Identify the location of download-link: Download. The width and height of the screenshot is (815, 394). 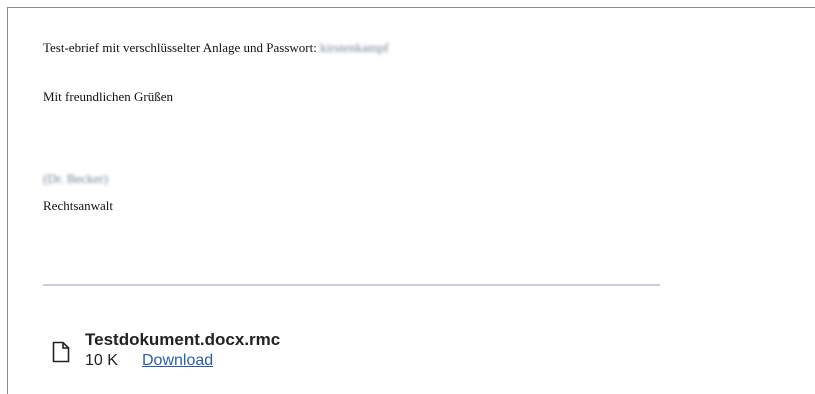
(177, 361).